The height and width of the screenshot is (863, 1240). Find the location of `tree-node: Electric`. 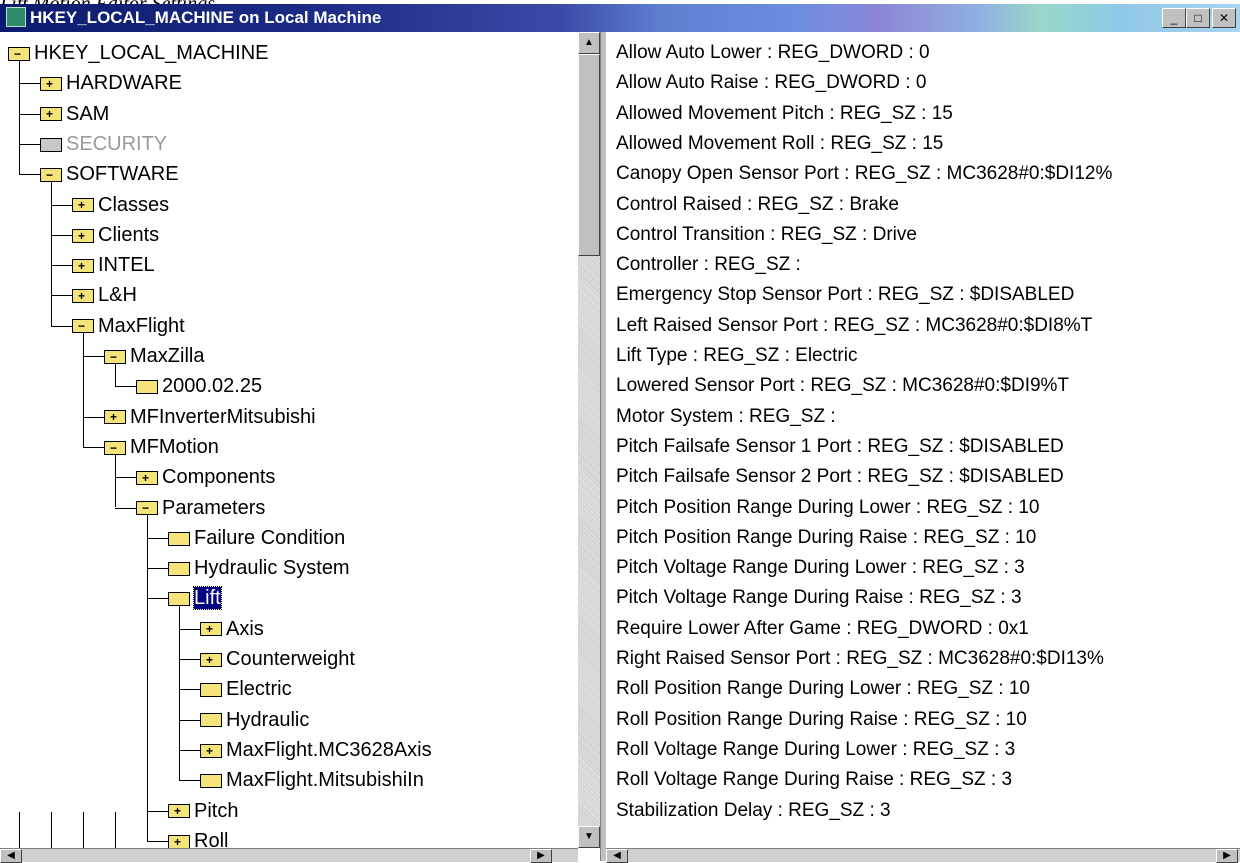

tree-node: Electric is located at coordinates (246, 689).